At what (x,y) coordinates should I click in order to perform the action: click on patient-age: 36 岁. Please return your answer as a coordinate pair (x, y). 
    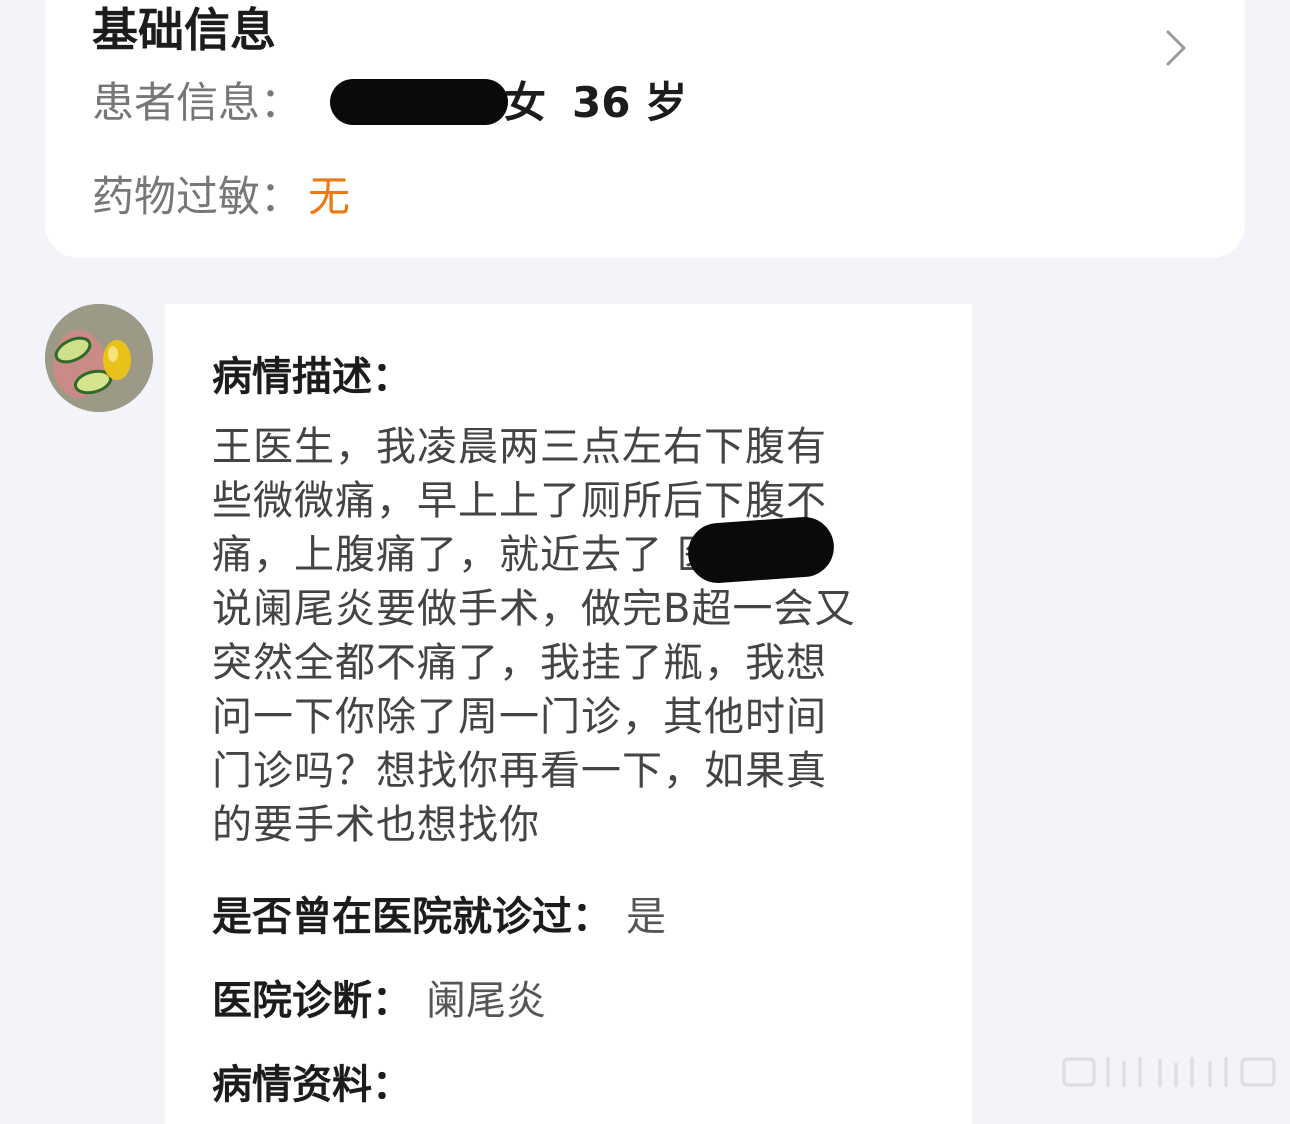
    Looking at the image, I should click on (630, 102).